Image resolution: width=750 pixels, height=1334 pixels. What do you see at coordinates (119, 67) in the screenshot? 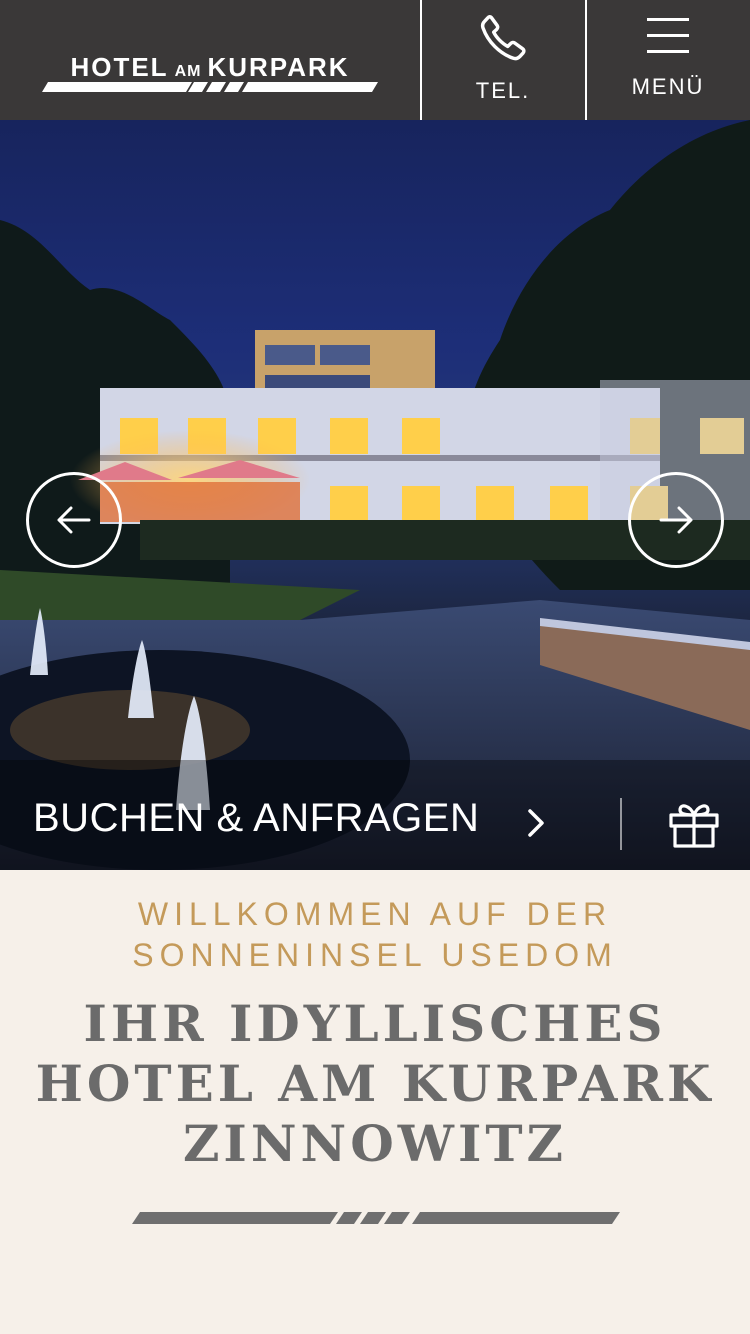
I see `logo-word-hotel: HOTEL` at bounding box center [119, 67].